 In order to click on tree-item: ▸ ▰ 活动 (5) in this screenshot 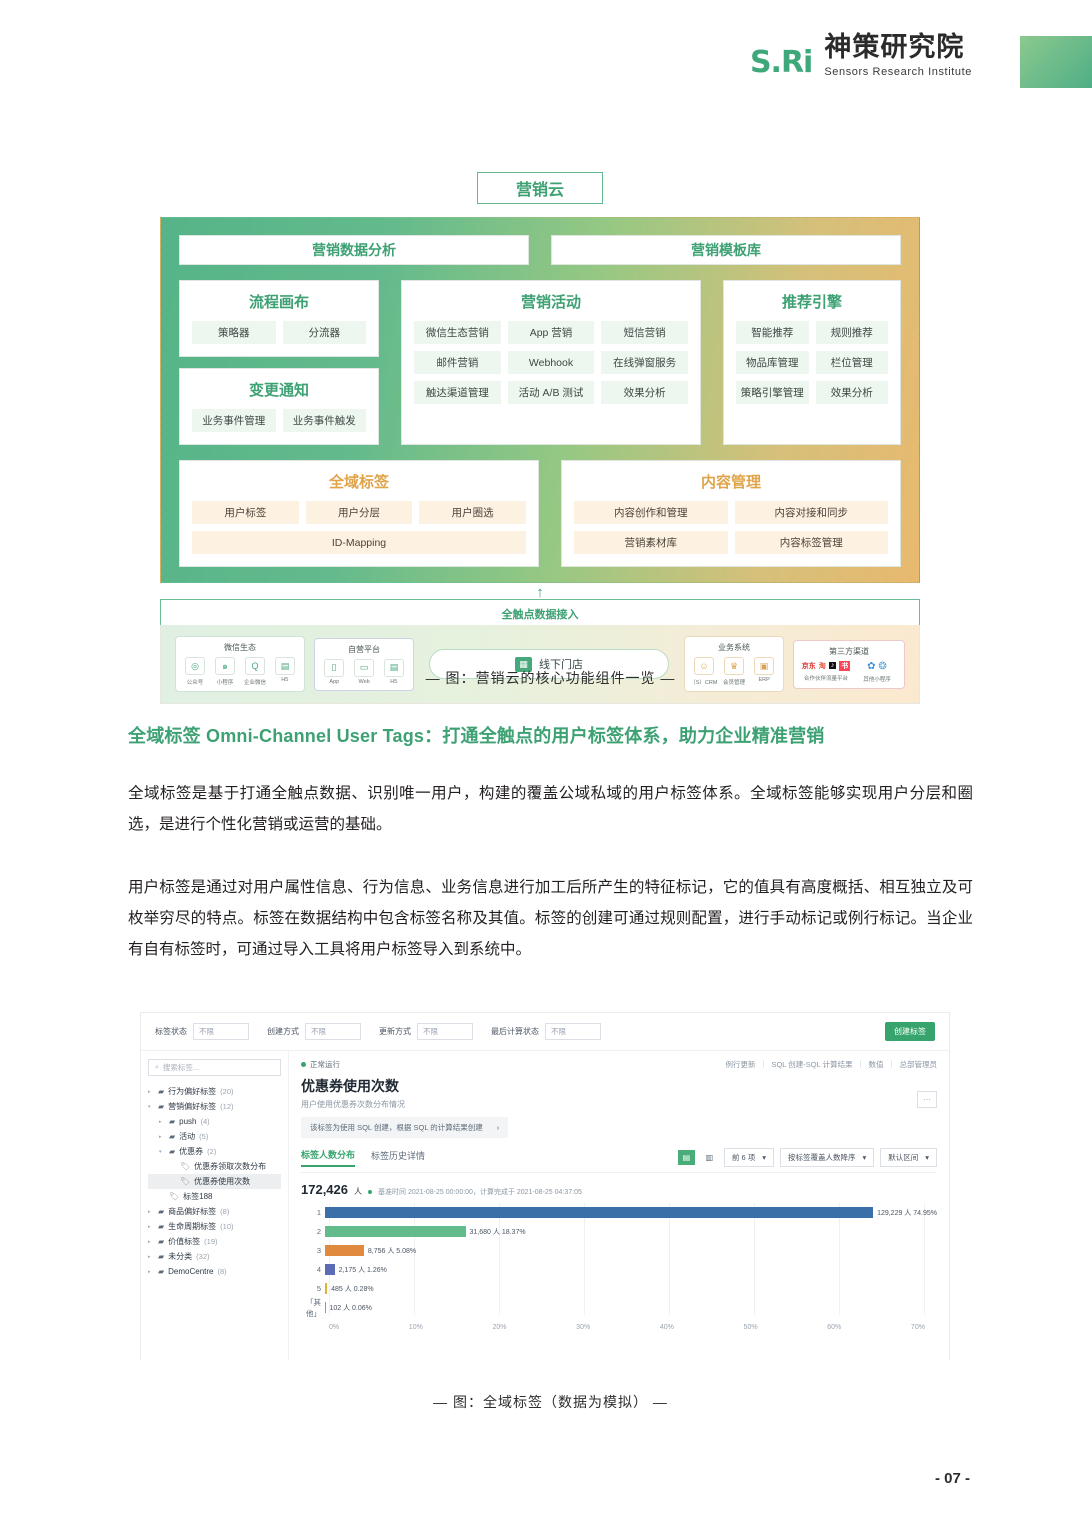, I will do `click(214, 1136)`.